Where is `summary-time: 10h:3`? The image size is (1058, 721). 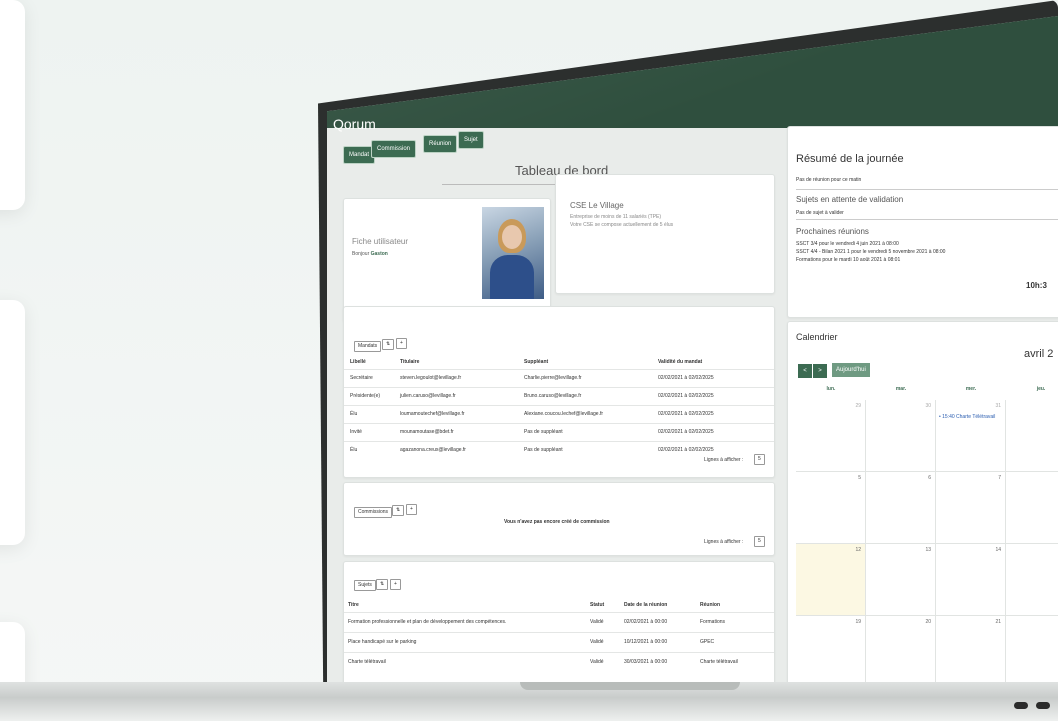 summary-time: 10h:3 is located at coordinates (1036, 285).